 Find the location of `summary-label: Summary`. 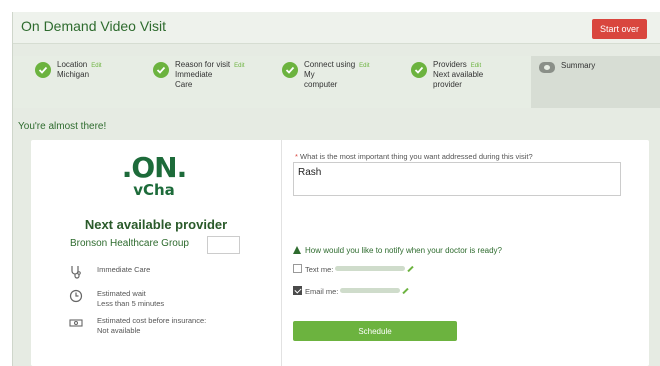

summary-label: Summary is located at coordinates (578, 65).